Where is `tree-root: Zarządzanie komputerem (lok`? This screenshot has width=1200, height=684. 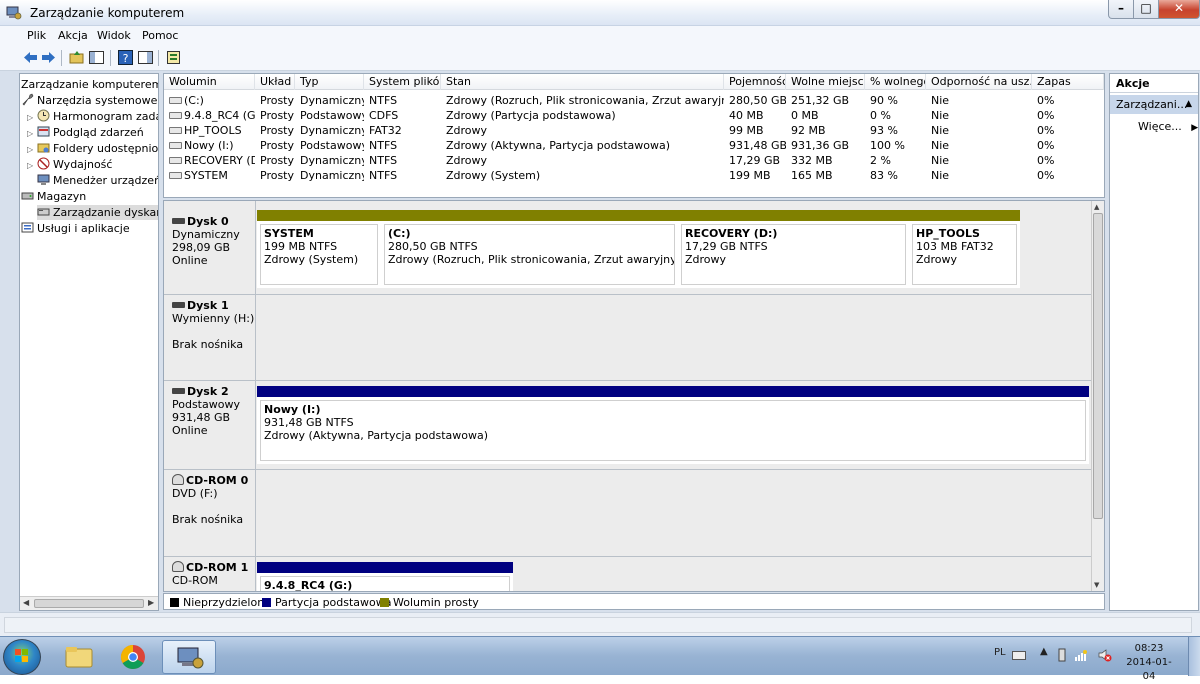 tree-root: Zarządzanie komputerem (lok is located at coordinates (89, 84).